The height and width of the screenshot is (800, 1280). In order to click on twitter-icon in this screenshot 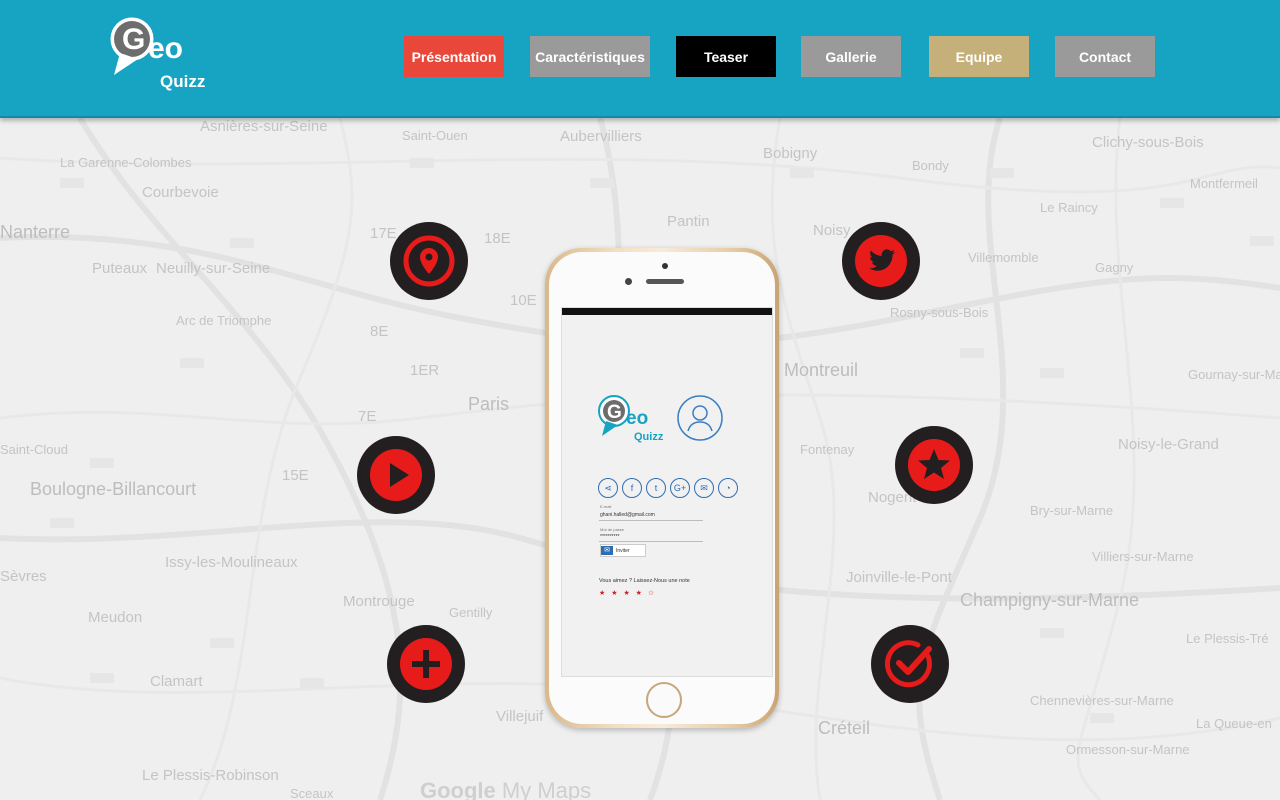, I will do `click(881, 261)`.